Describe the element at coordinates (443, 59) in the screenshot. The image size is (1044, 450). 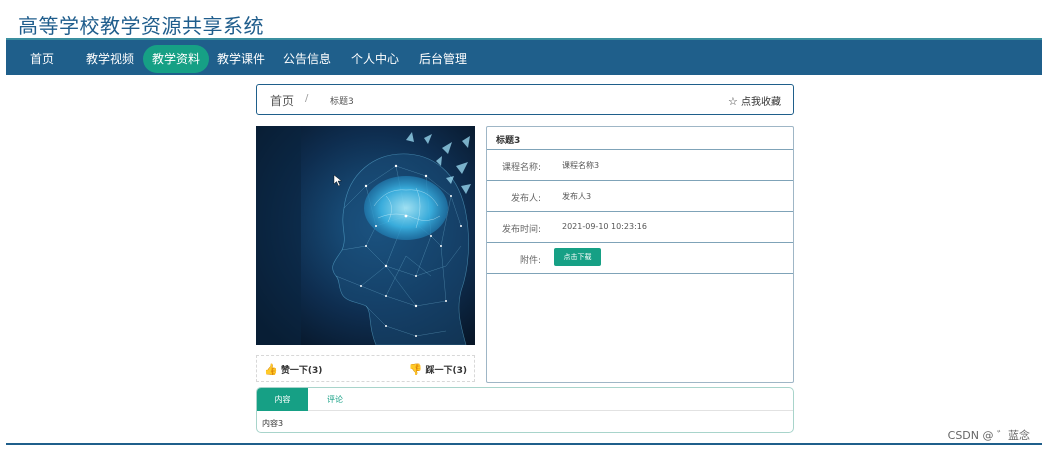
I see `nav-item-admin: 后台管理` at that location.